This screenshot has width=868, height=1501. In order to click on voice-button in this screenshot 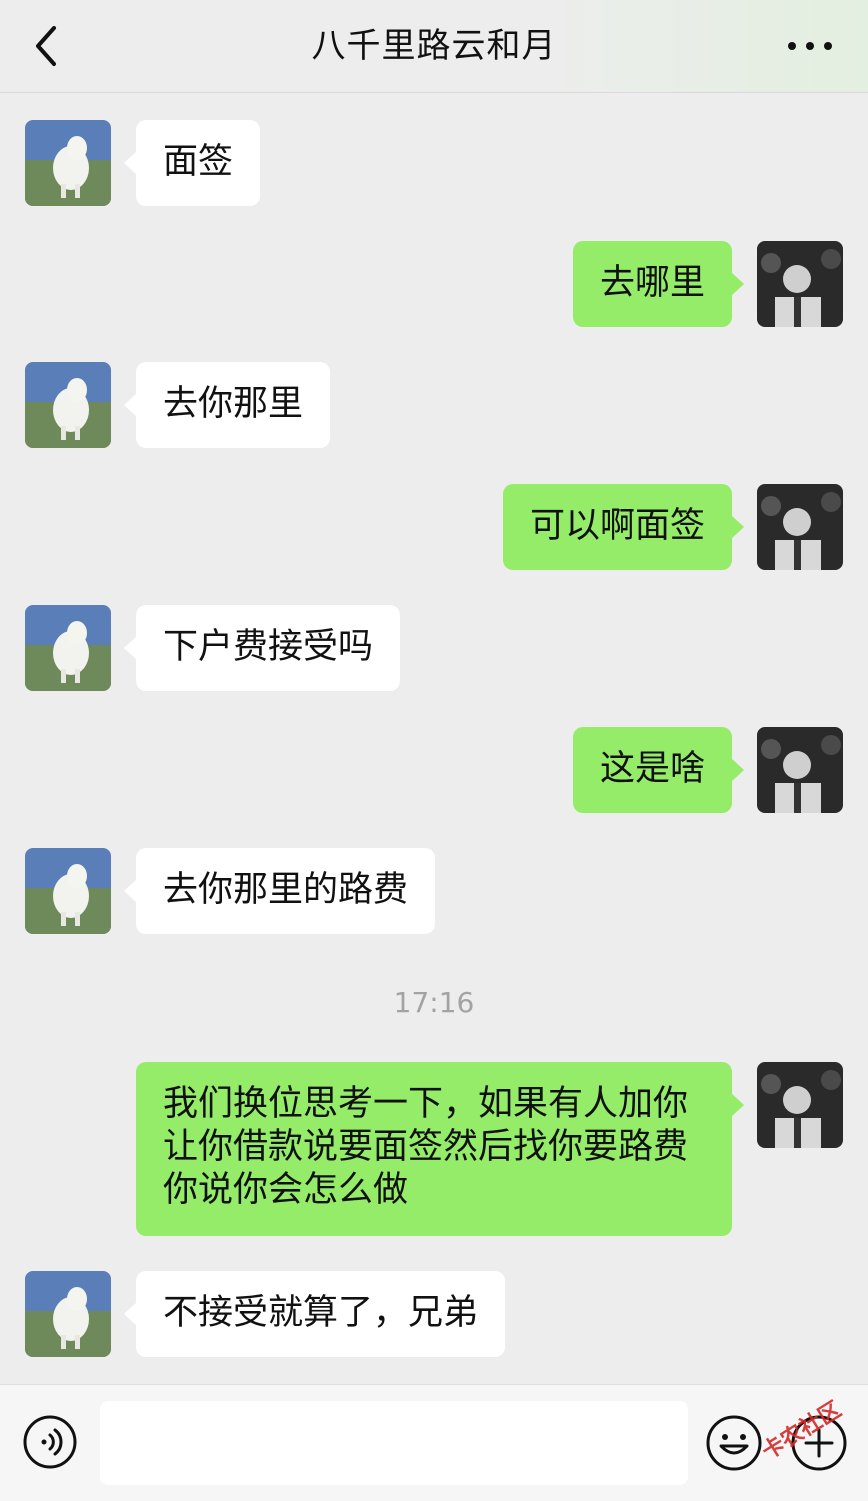, I will do `click(50, 1442)`.